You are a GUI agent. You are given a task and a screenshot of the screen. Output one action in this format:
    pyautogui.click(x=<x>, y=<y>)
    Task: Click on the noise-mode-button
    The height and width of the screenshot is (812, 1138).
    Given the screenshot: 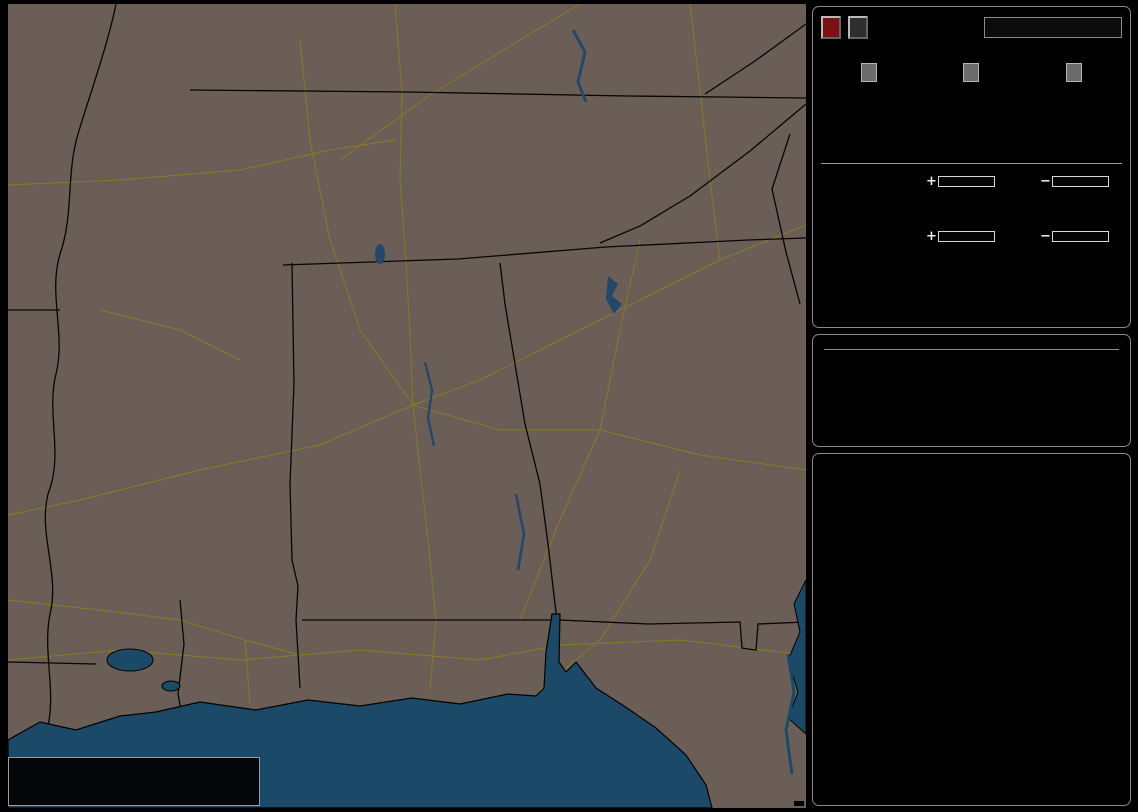 What is the action you would take?
    pyautogui.click(x=858, y=27)
    